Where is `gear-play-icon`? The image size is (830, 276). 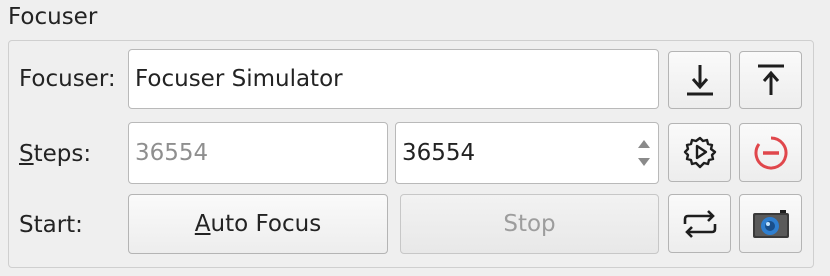 gear-play-icon is located at coordinates (699, 152).